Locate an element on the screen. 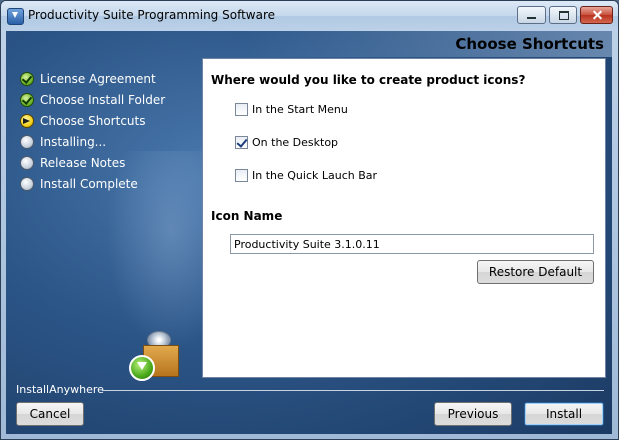 Image resolution: width=619 pixels, height=440 pixels. page-title: Choose Shortcuts is located at coordinates (529, 44).